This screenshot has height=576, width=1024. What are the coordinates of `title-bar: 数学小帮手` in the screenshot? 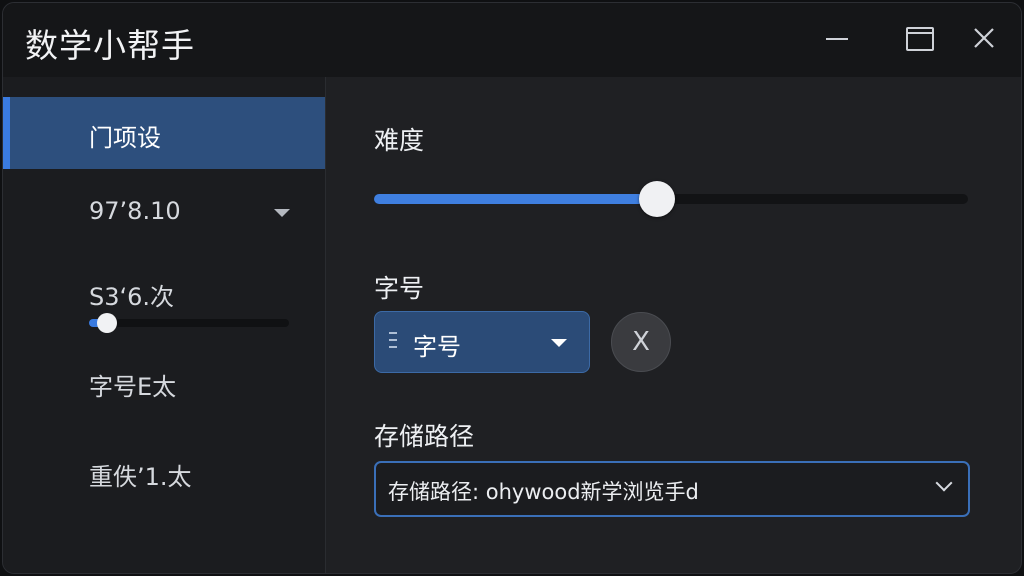 It's located at (512, 40).